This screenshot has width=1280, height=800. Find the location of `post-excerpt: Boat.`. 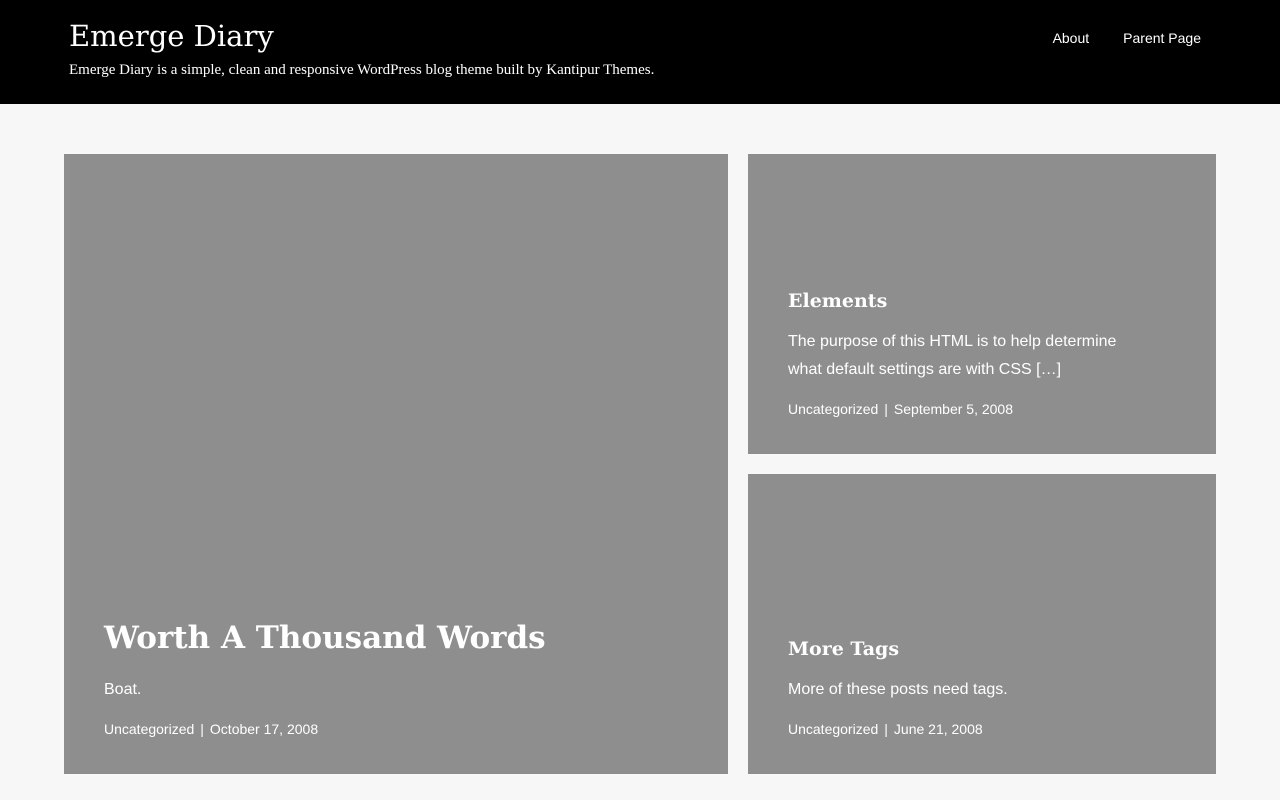

post-excerpt: Boat. is located at coordinates (123, 689).